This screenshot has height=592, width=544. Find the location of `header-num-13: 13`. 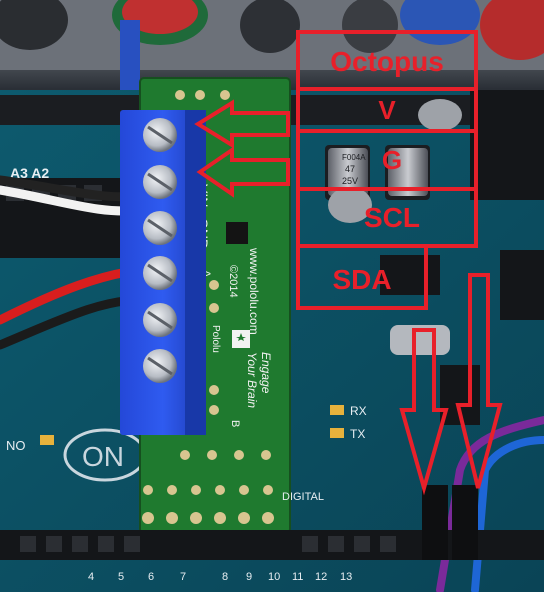

header-num-13: 13 is located at coordinates (346, 577).